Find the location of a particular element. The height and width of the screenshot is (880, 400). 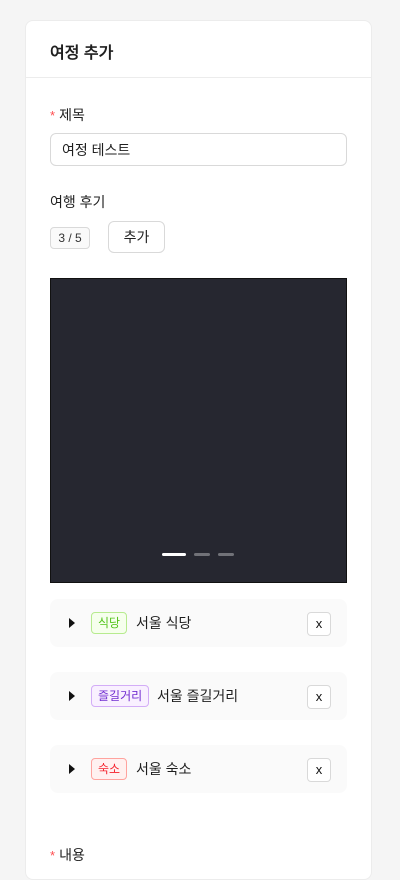

content-label: * 내용 is located at coordinates (67, 855).